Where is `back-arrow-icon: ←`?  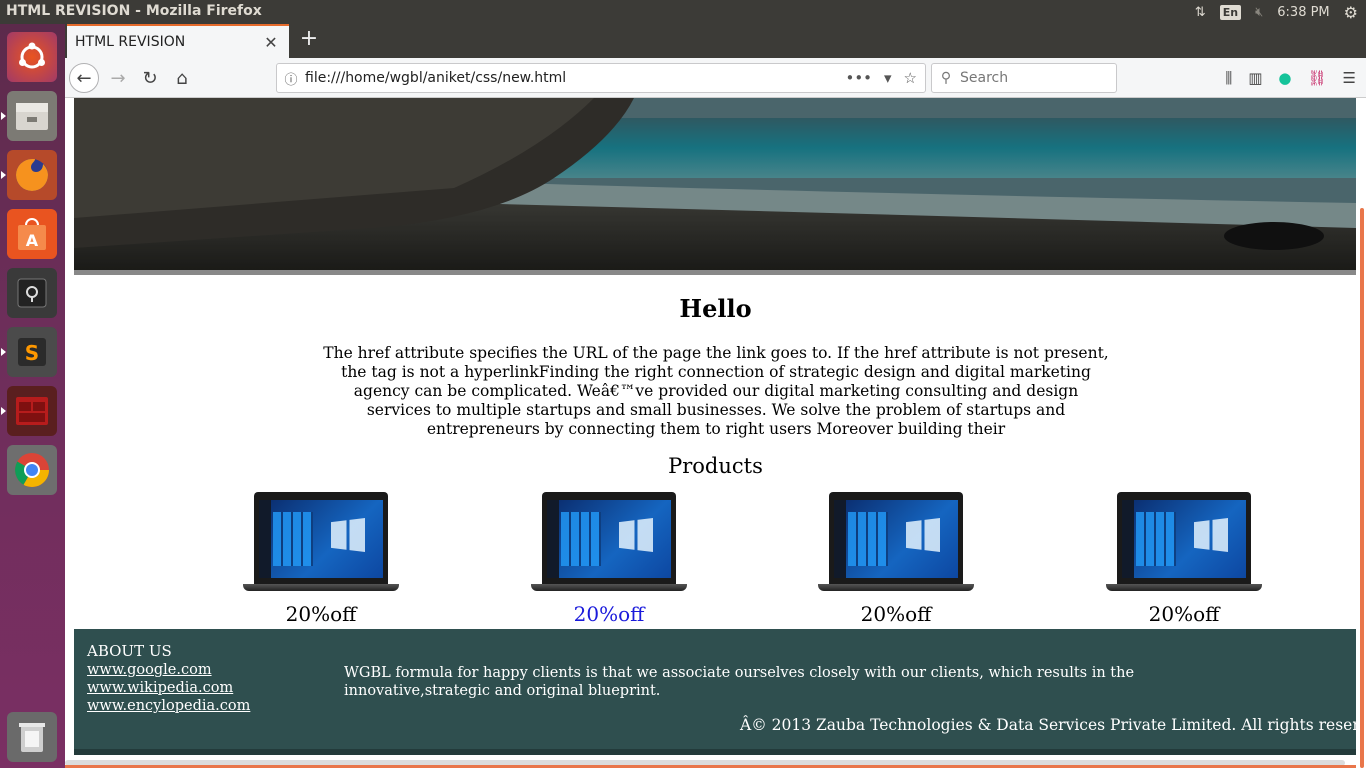 back-arrow-icon: ← is located at coordinates (84, 78).